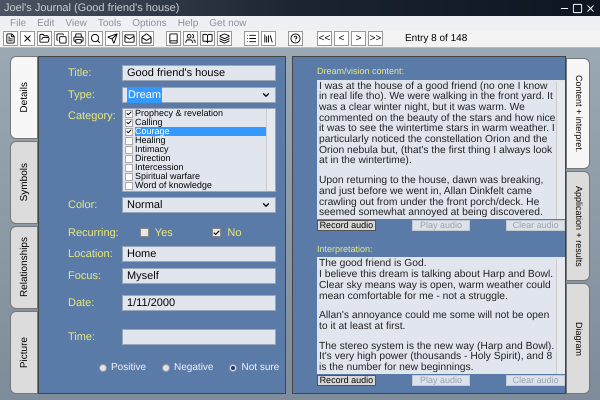  Describe the element at coordinates (437, 358) in the screenshot. I see `paragraph: The stereo system is the new way (Harp and Bowl). It's very high power (thousands - Holy Spirit), and 8 is the number for new beginnings.` at that location.